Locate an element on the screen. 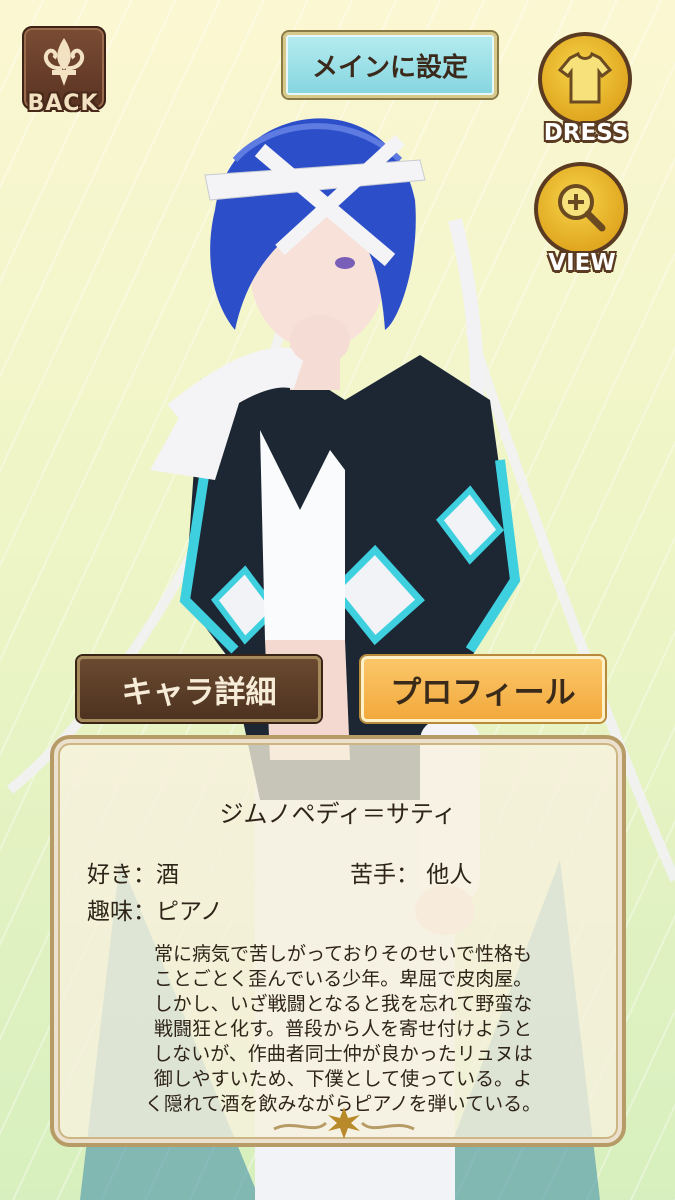 This screenshot has width=675, height=1200. tab-profile-label: プロフィール is located at coordinates (483, 692).